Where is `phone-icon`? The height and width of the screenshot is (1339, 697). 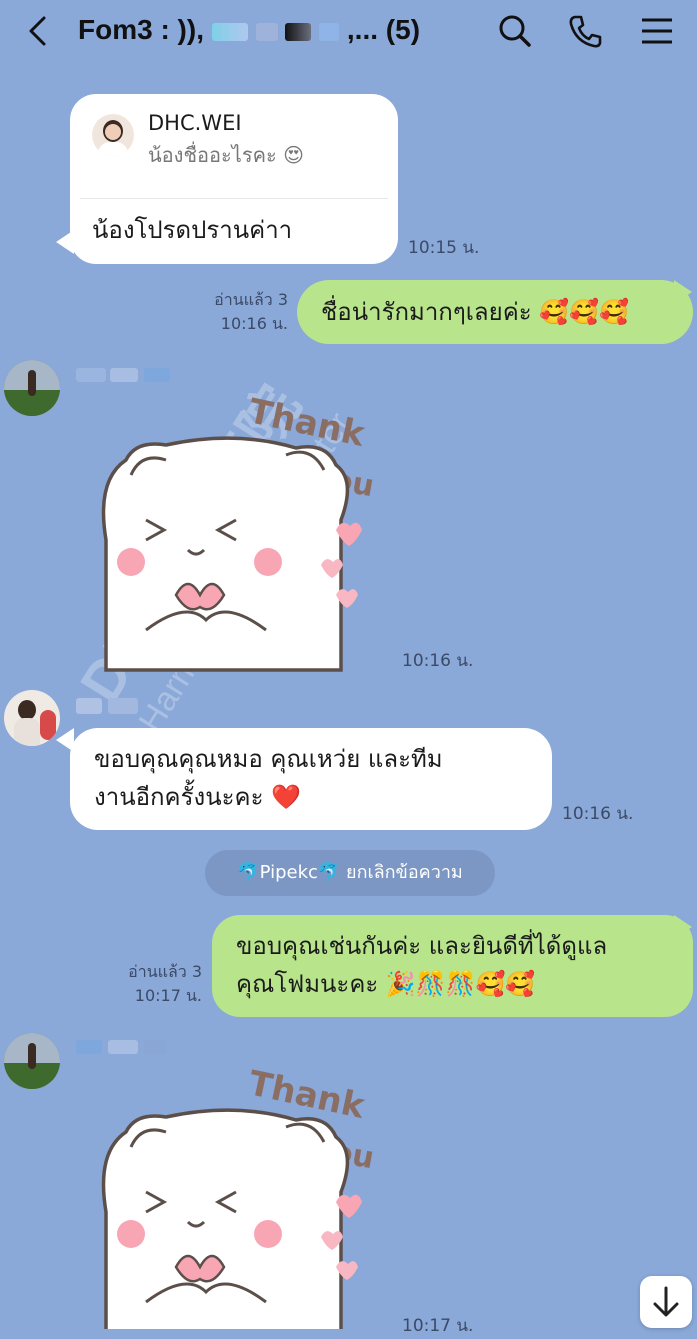 phone-icon is located at coordinates (585, 31).